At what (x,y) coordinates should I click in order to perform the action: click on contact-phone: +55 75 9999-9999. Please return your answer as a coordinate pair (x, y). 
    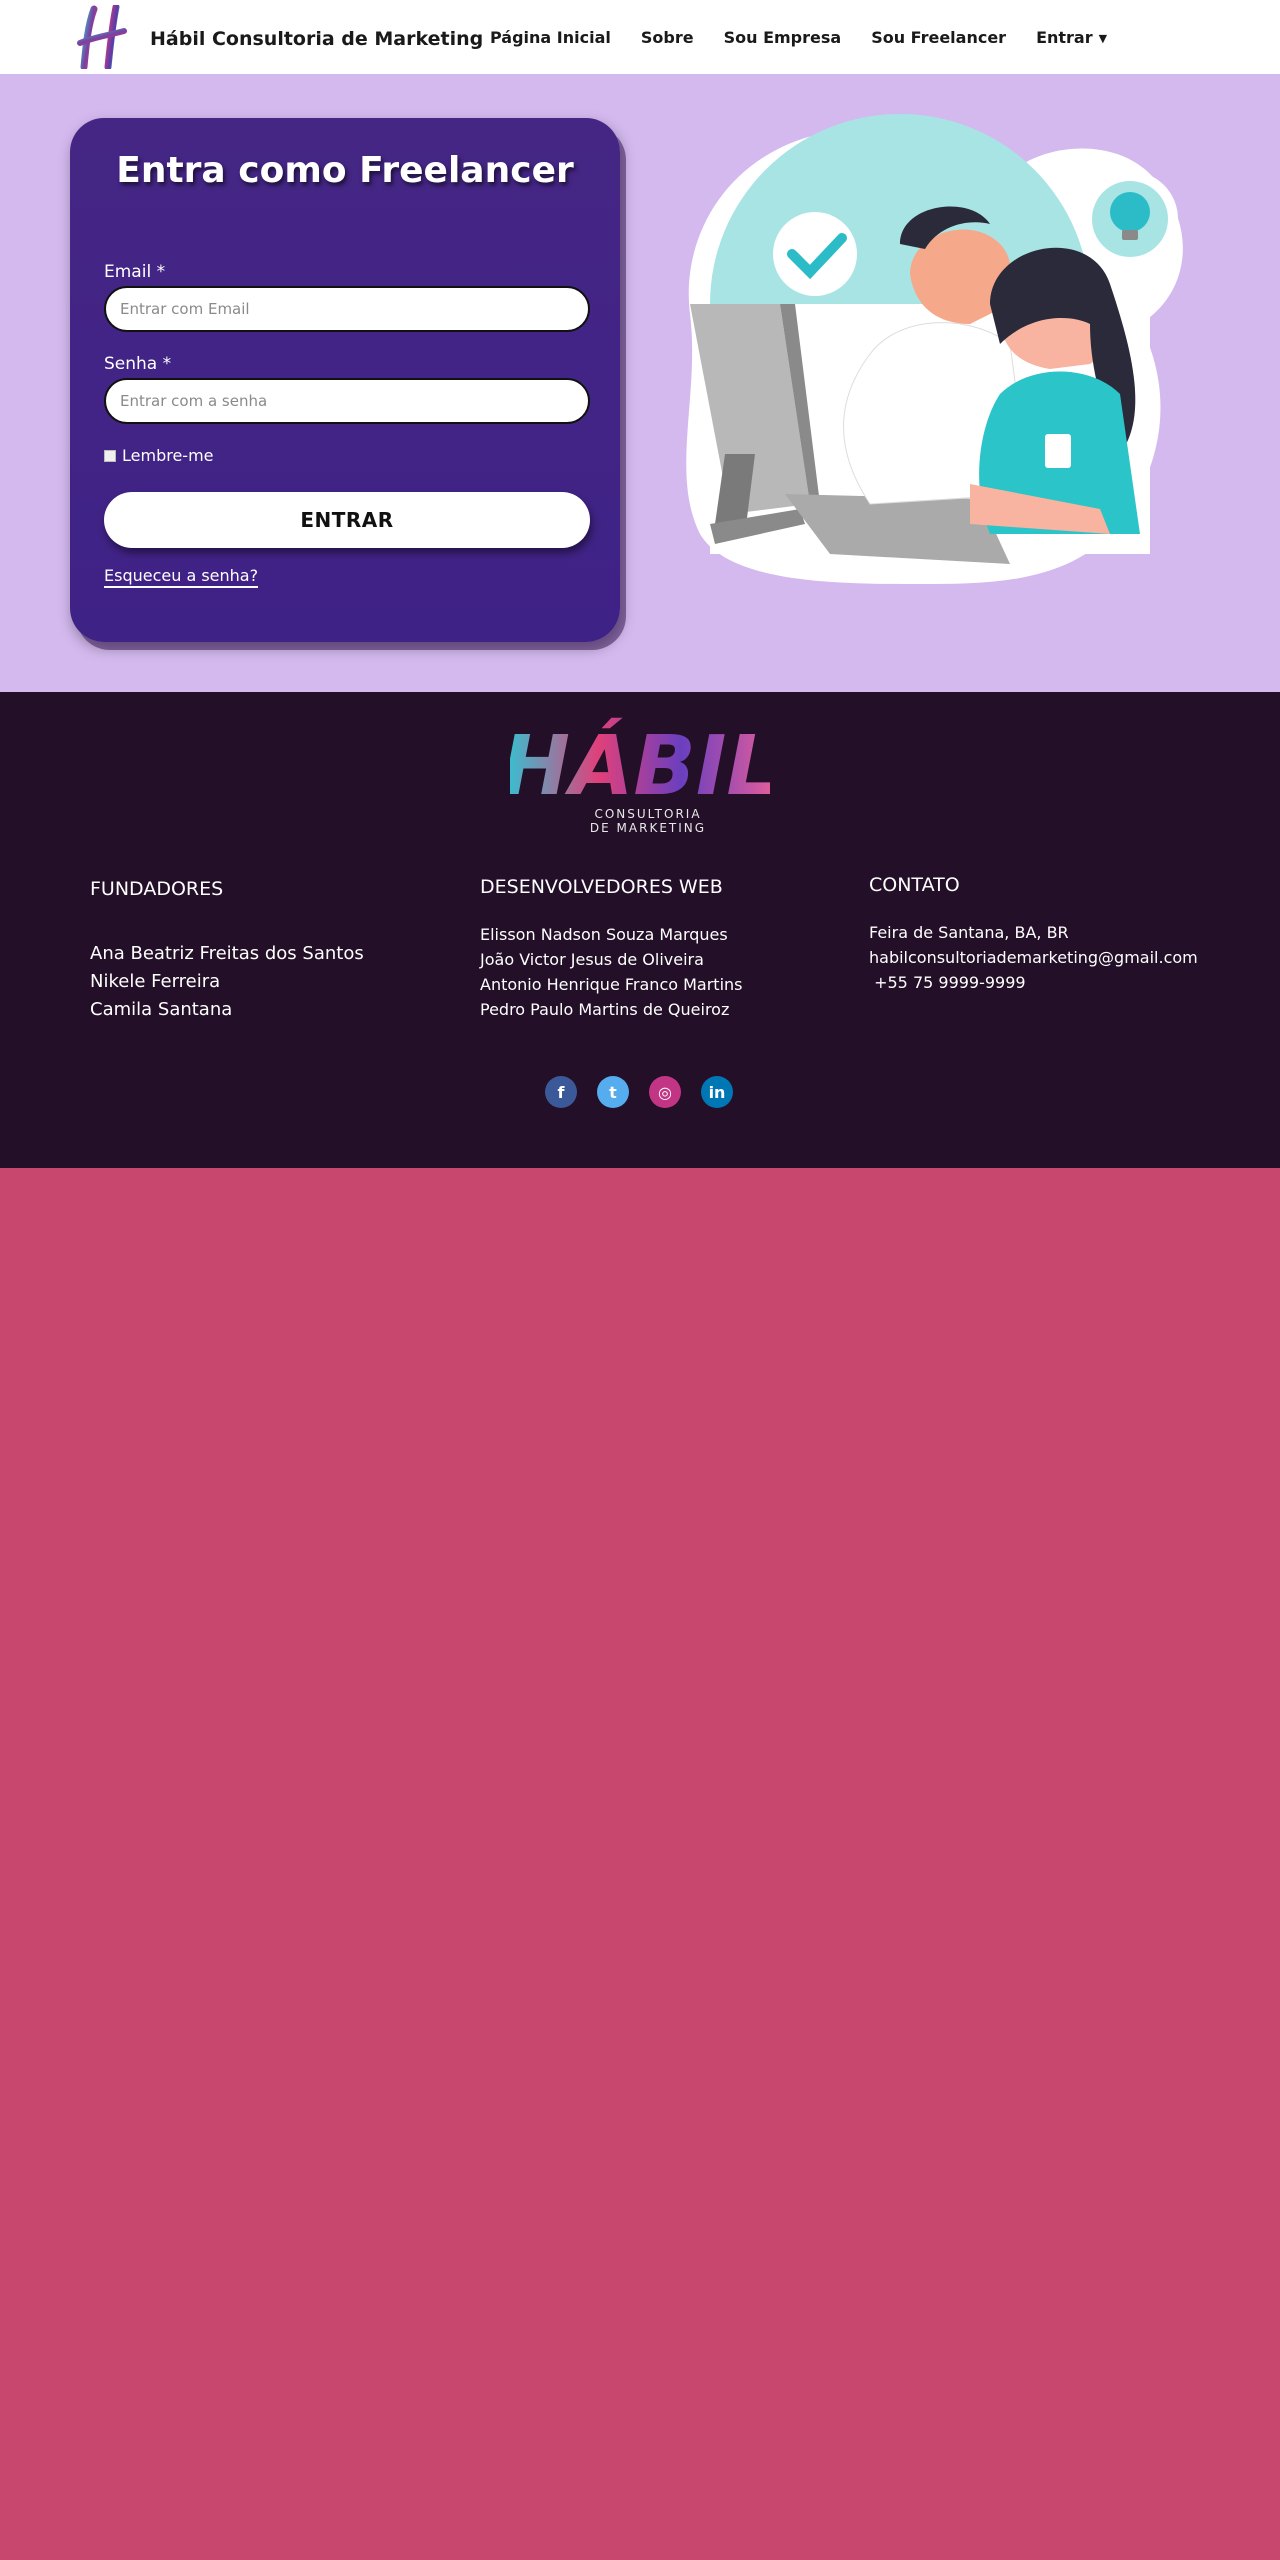
    Looking at the image, I should click on (1033, 982).